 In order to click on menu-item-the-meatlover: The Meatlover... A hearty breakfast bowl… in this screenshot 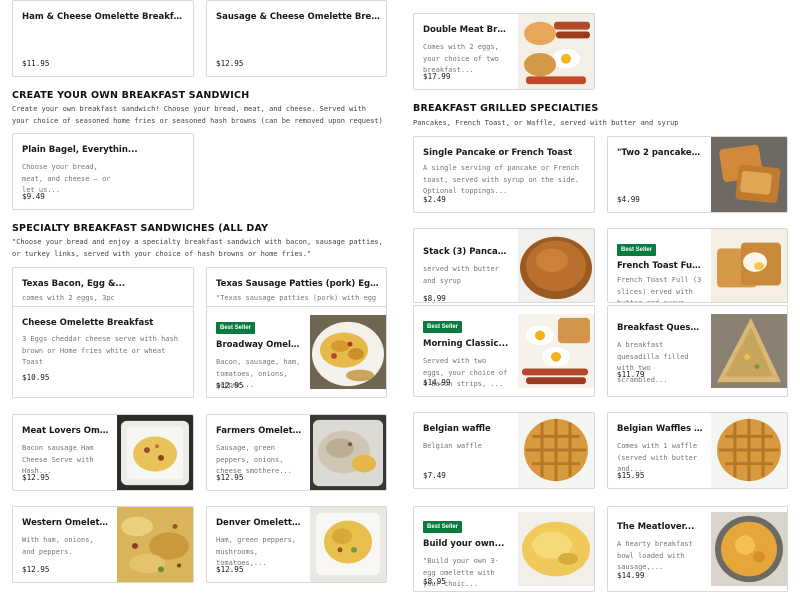, I will do `click(697, 549)`.